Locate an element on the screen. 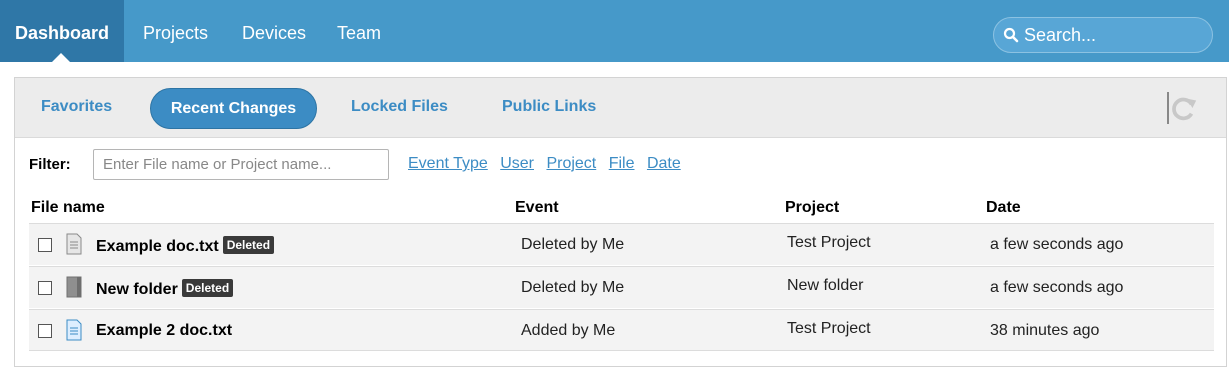 The width and height of the screenshot is (1229, 379). tab-public-links: Public Links is located at coordinates (549, 107).